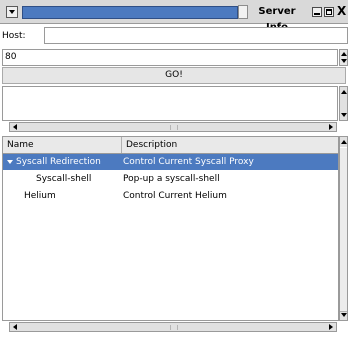 The image size is (348, 341). I want to click on tree-horizontal-scrollbar, so click(173, 327).